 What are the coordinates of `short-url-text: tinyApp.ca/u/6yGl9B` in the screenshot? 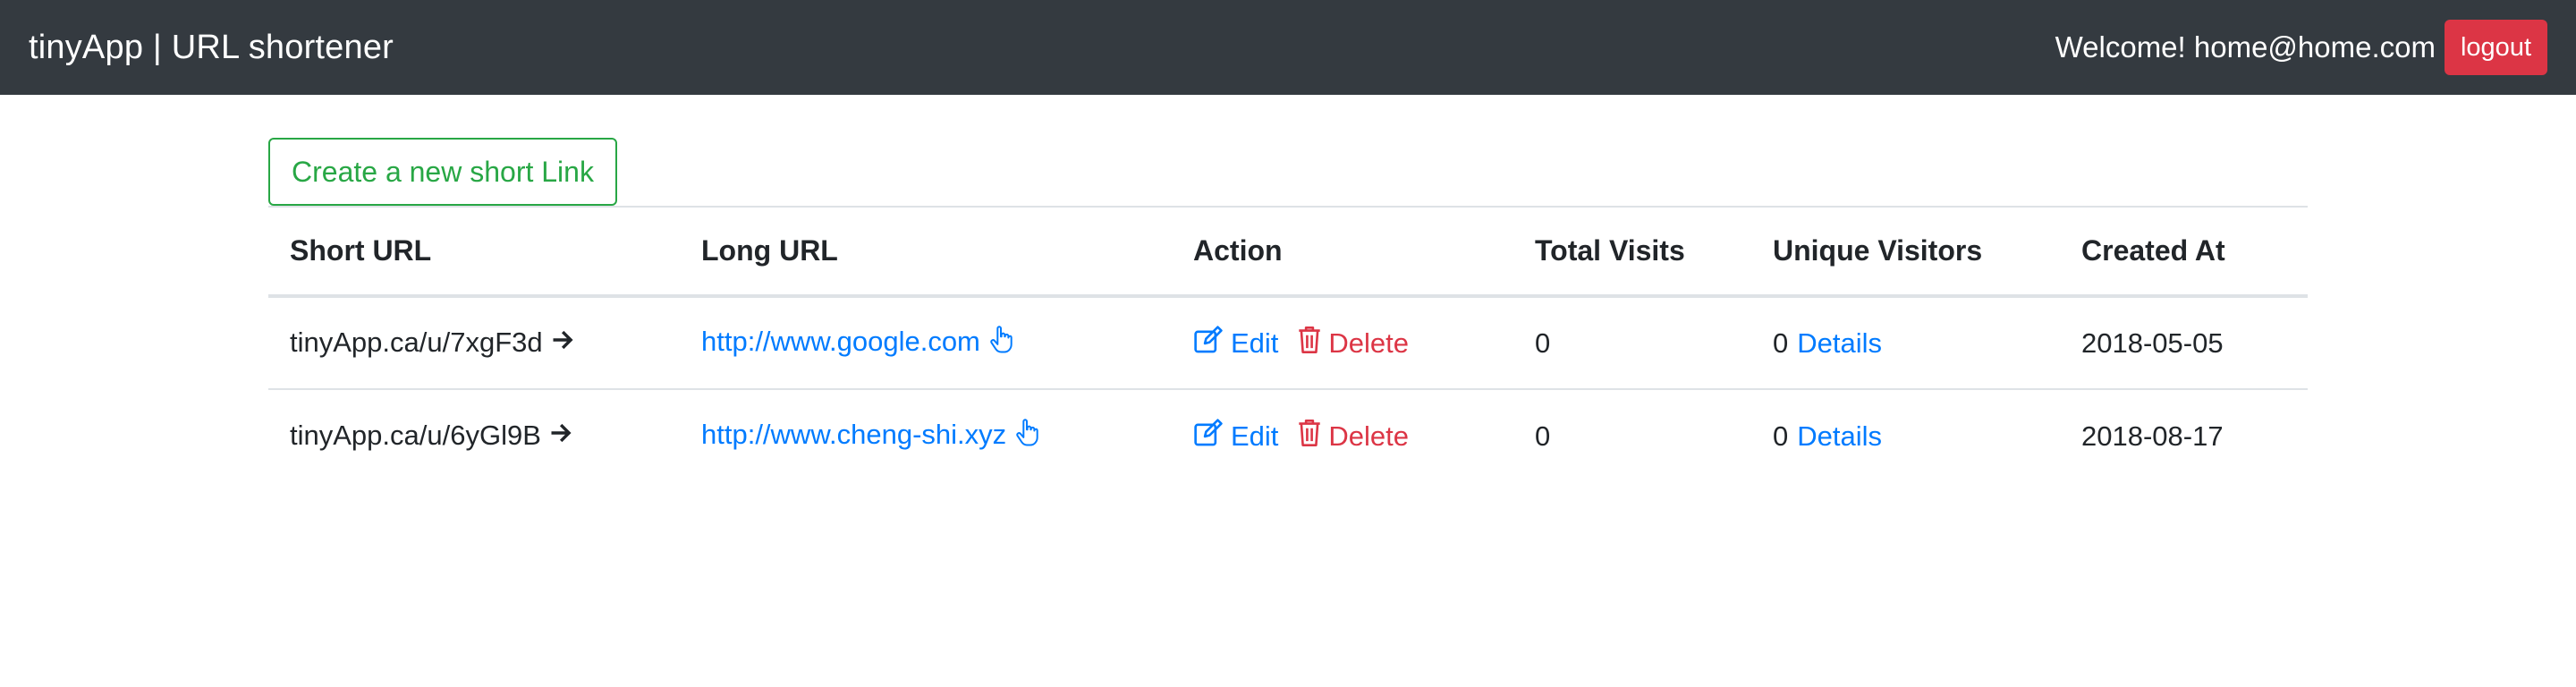 It's located at (415, 435).